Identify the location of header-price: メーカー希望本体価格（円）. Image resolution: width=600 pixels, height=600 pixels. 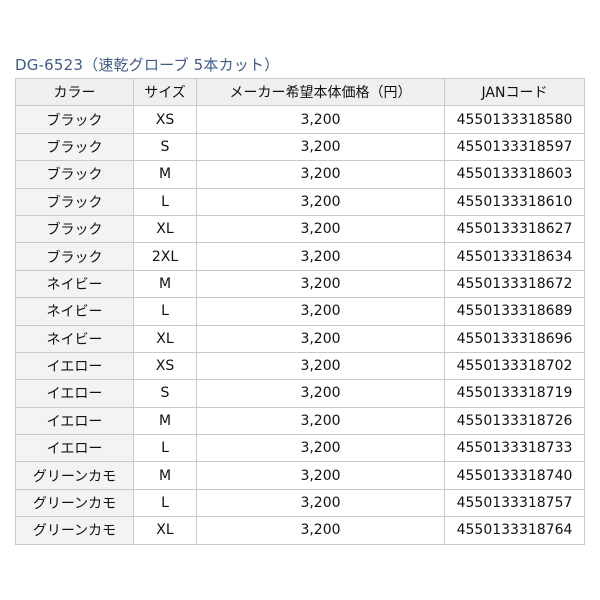
(320, 92).